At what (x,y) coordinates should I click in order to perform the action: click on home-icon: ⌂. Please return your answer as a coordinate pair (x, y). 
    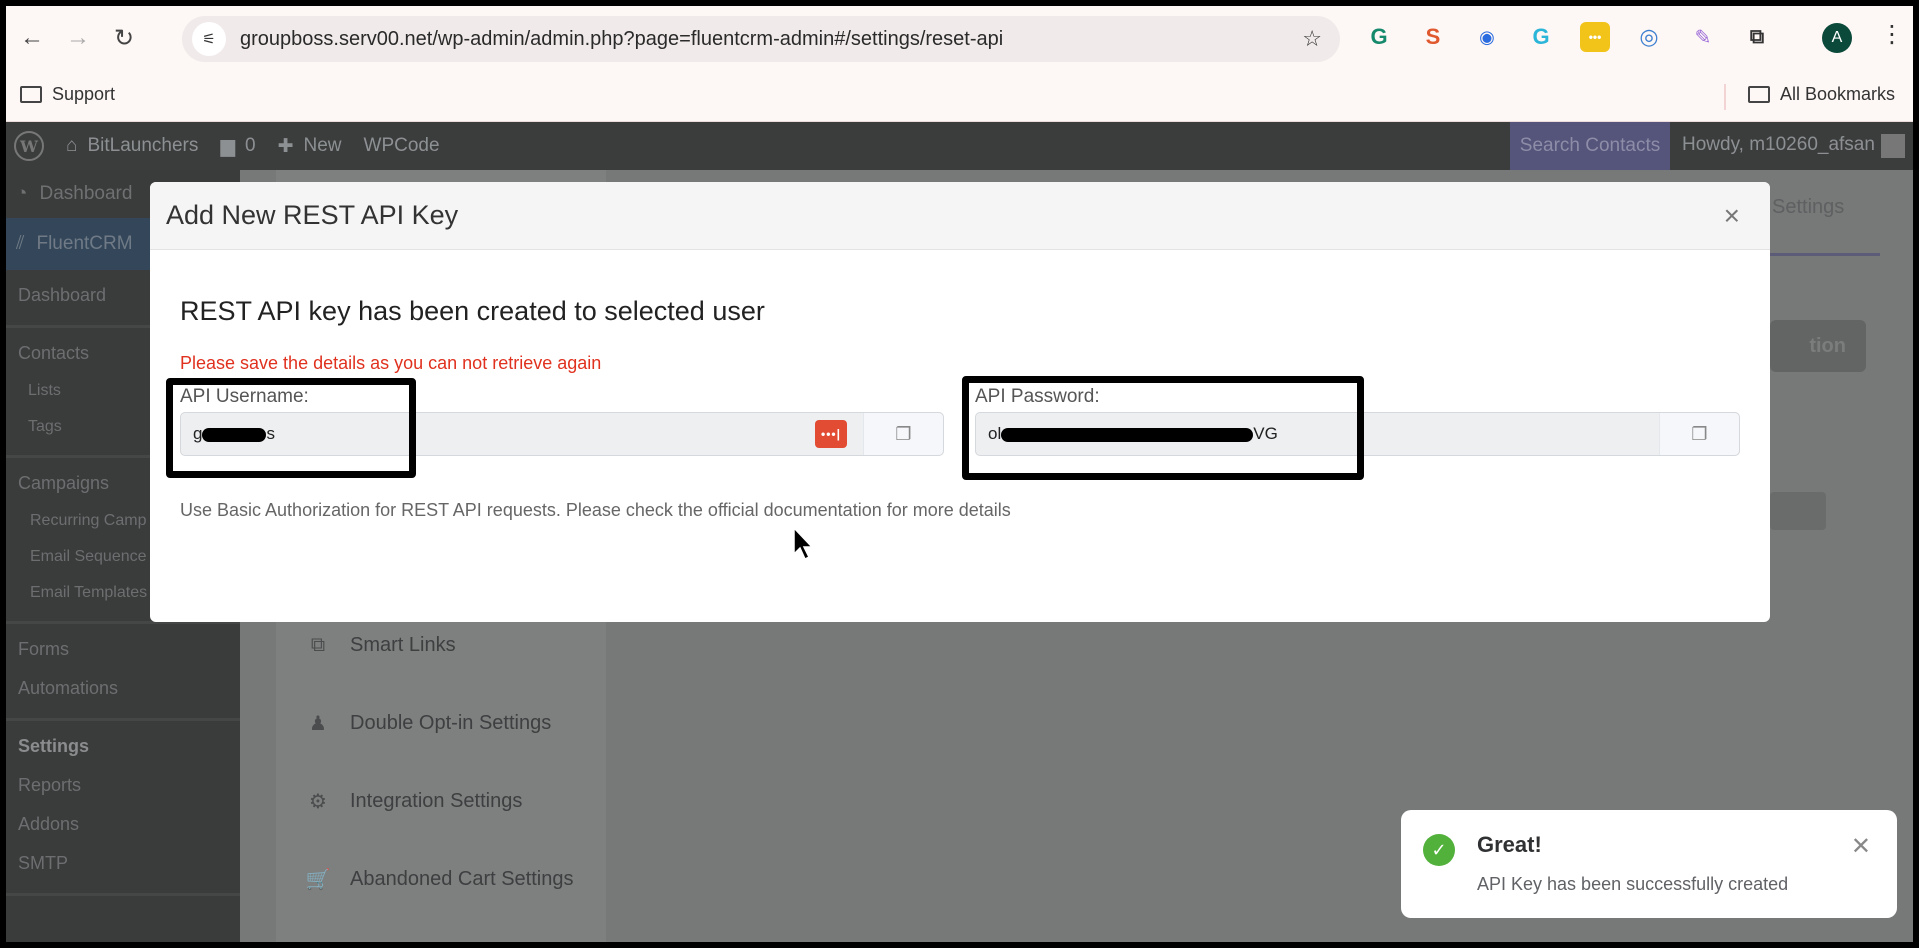
    Looking at the image, I should click on (72, 145).